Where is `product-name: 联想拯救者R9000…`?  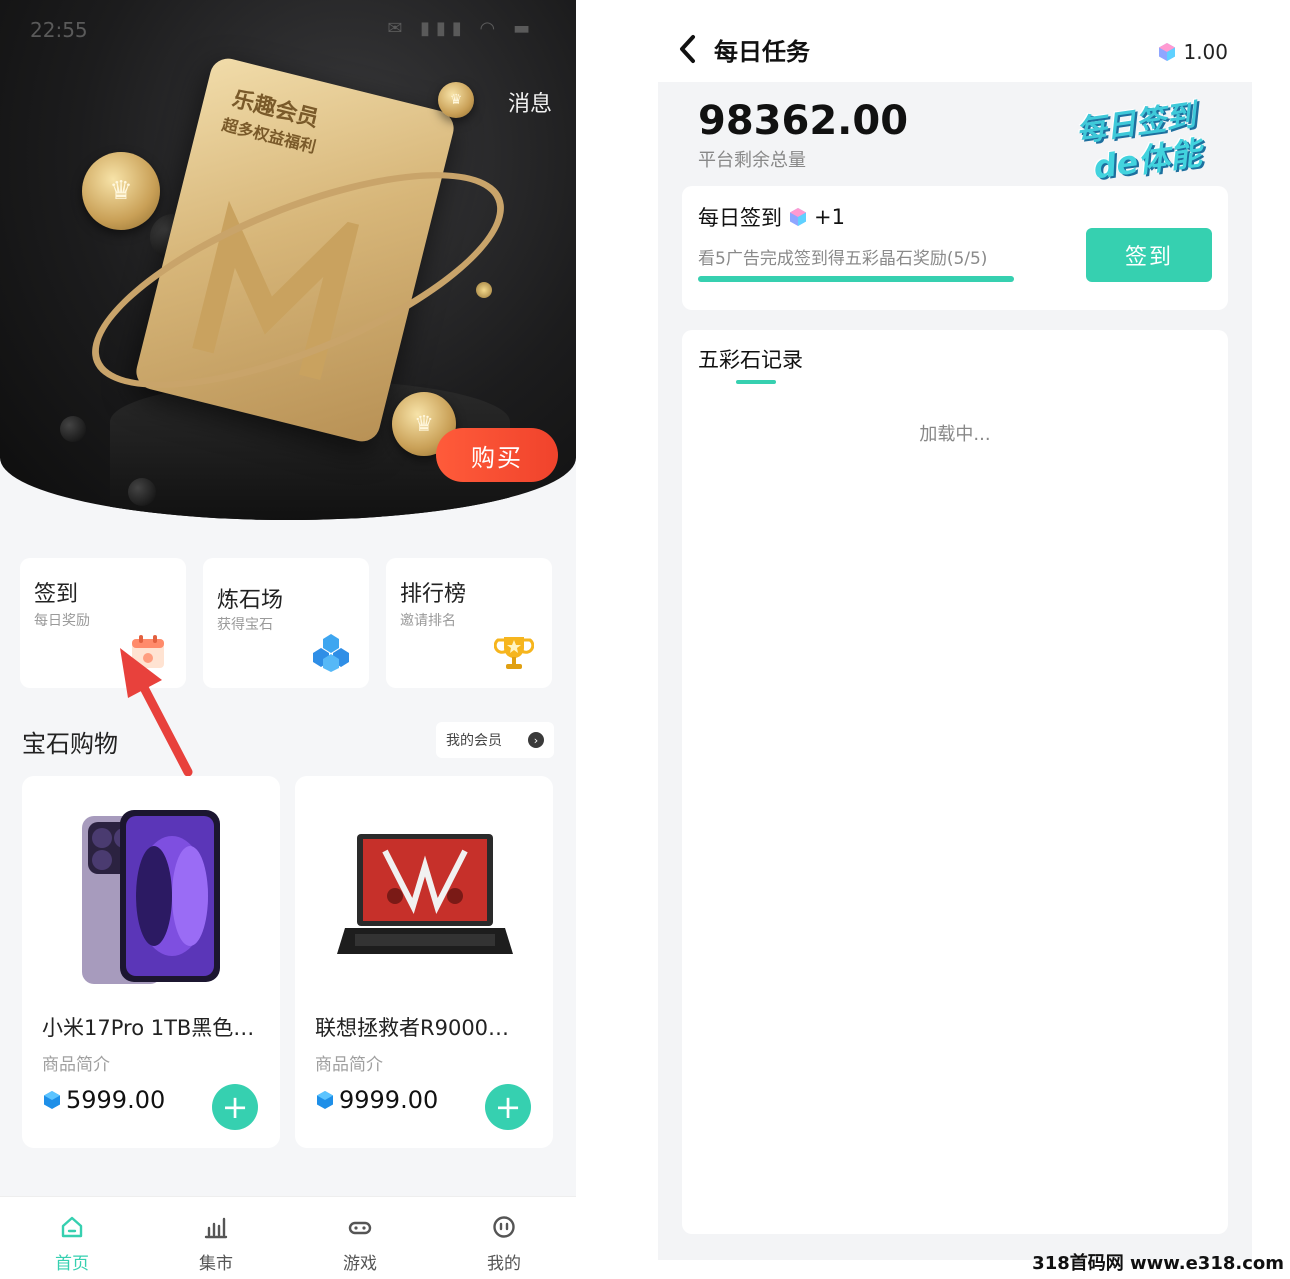
product-name: 联想拯救者R9000… is located at coordinates (412, 1028).